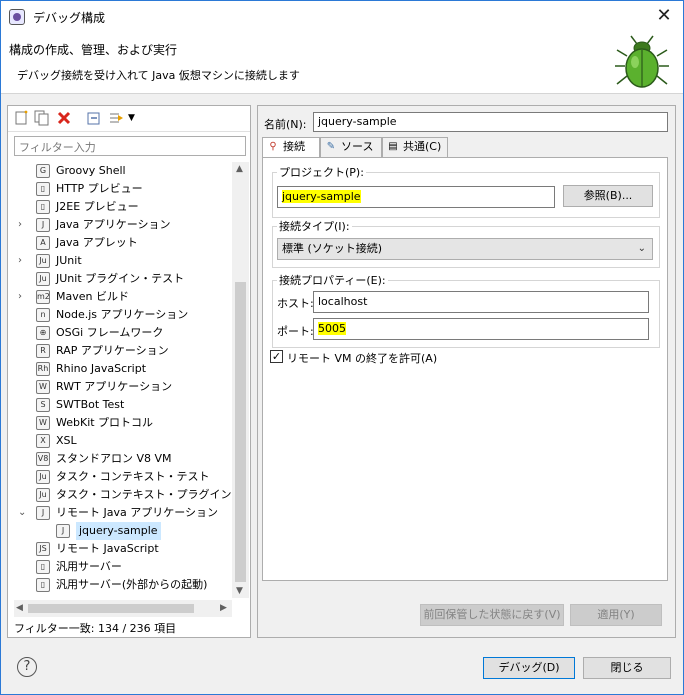 The height and width of the screenshot is (695, 684). I want to click on close-button: 閉じる, so click(627, 668).